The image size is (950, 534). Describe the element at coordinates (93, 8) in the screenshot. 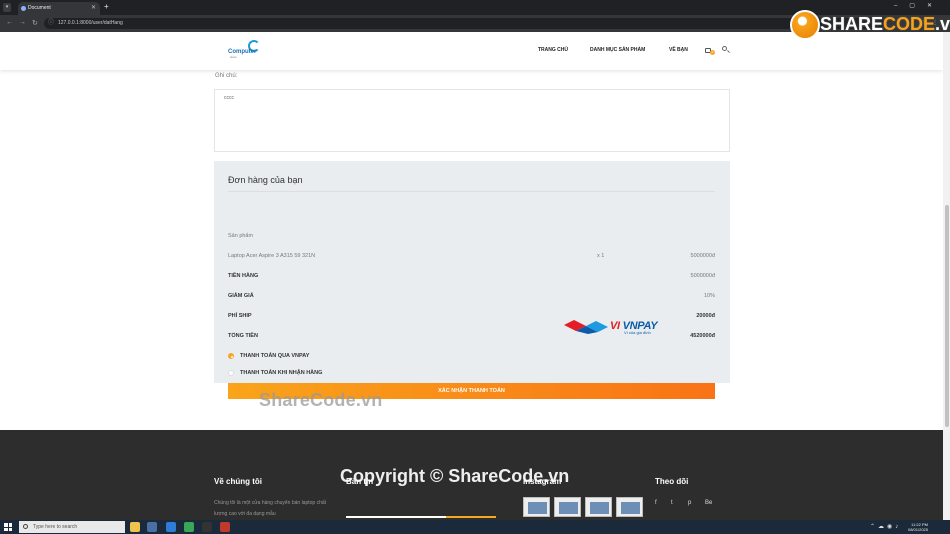

I see `close-tab-icon: ✕` at that location.